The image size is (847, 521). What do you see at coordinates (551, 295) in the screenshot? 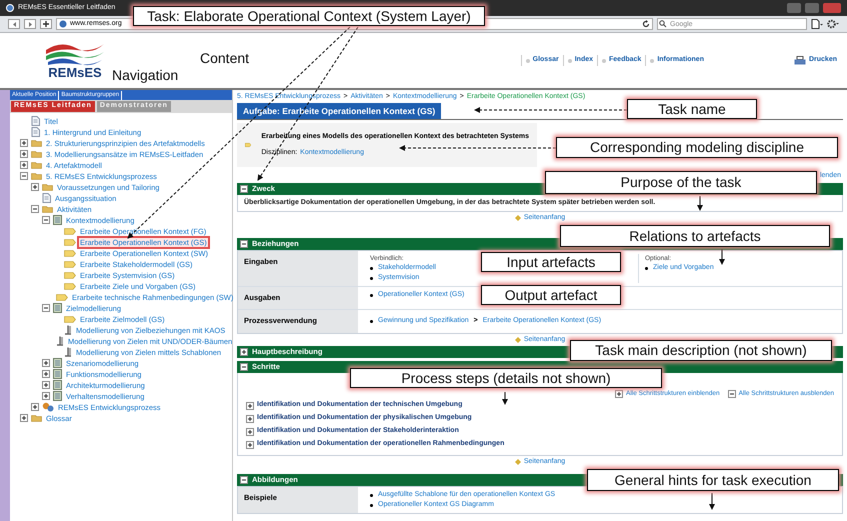
I see `annotation-tooltip: Output artefact` at bounding box center [551, 295].